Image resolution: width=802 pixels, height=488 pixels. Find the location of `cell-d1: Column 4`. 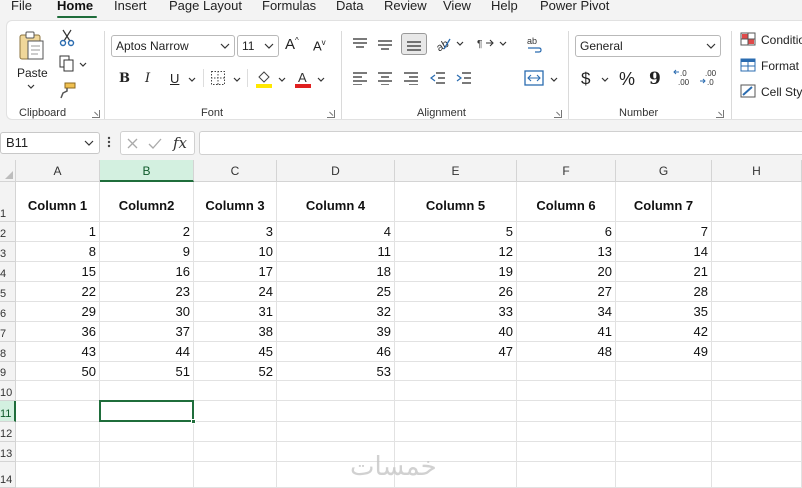

cell-d1: Column 4 is located at coordinates (336, 202).